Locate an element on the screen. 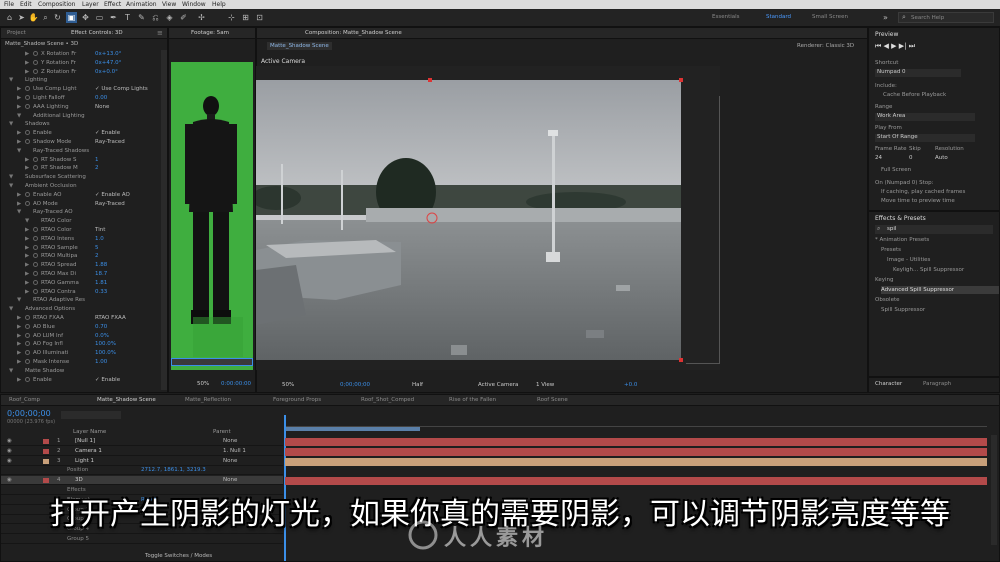  work-area-bar is located at coordinates (352, 429).